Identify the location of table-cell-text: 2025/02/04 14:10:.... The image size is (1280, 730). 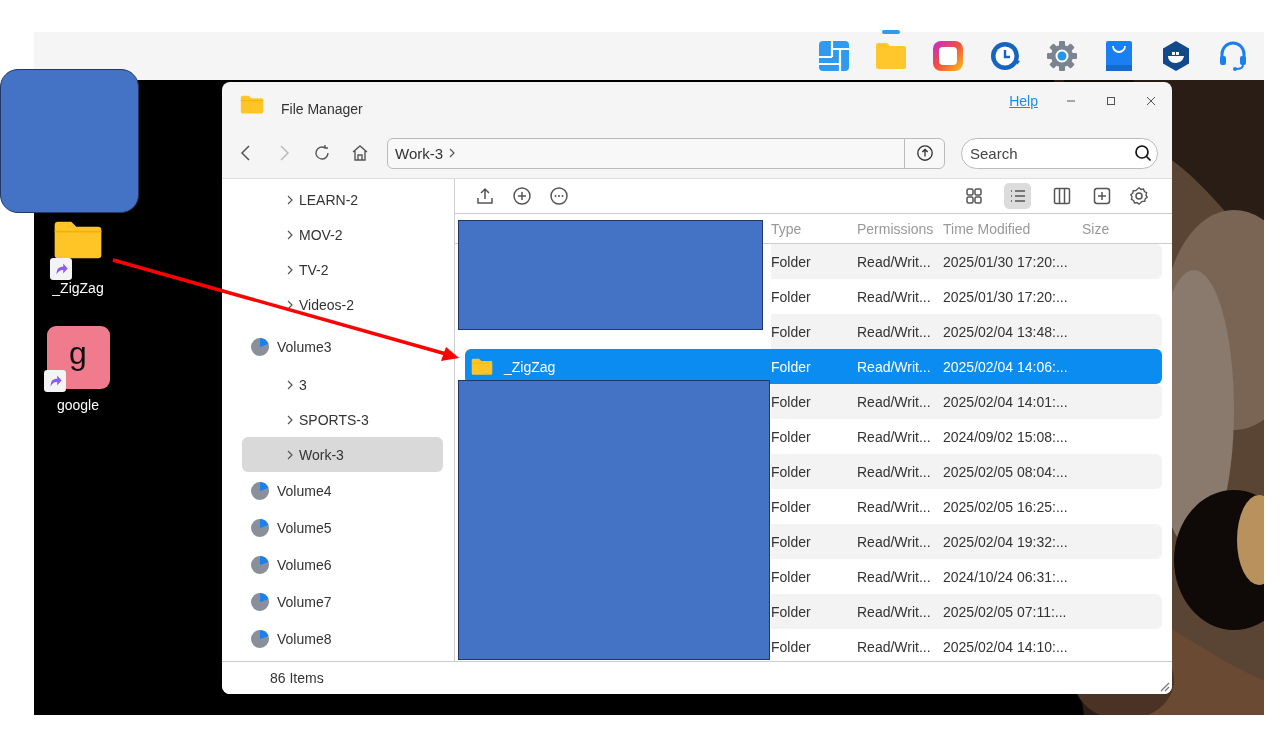
(1006, 646).